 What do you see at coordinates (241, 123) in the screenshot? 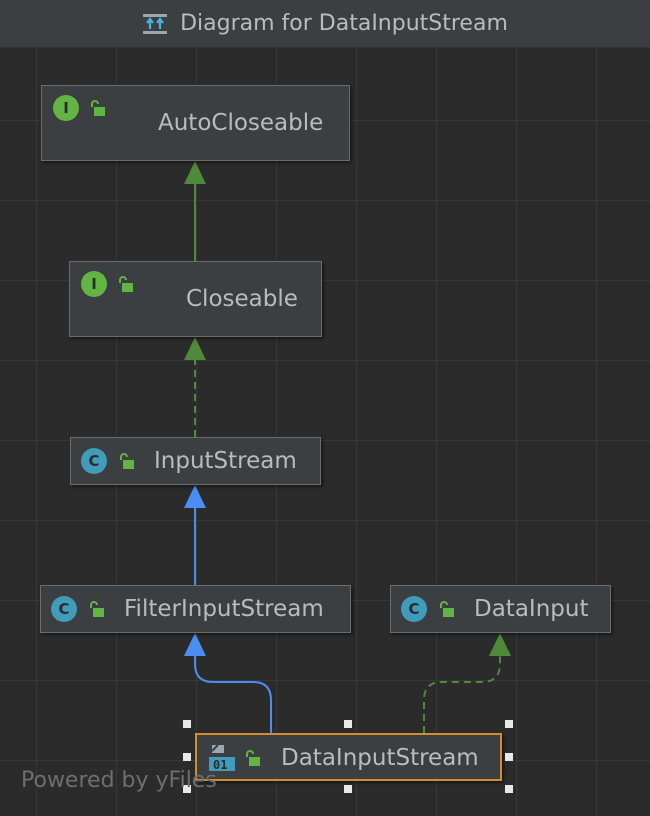
I see `node-label: AutoCloseable` at bounding box center [241, 123].